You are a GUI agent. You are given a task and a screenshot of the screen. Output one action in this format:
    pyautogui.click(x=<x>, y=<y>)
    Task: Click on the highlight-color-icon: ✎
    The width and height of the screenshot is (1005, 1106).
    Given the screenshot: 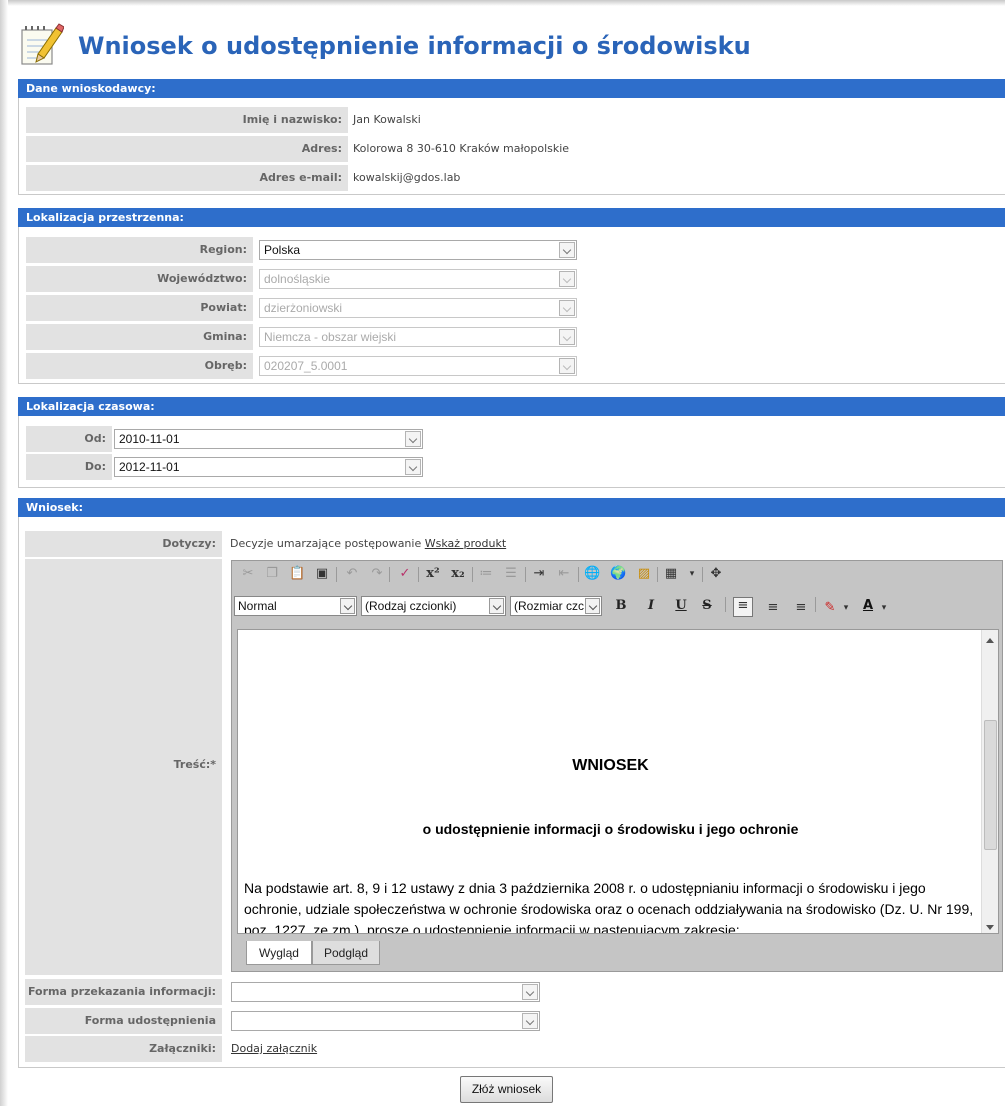 What is the action you would take?
    pyautogui.click(x=830, y=608)
    